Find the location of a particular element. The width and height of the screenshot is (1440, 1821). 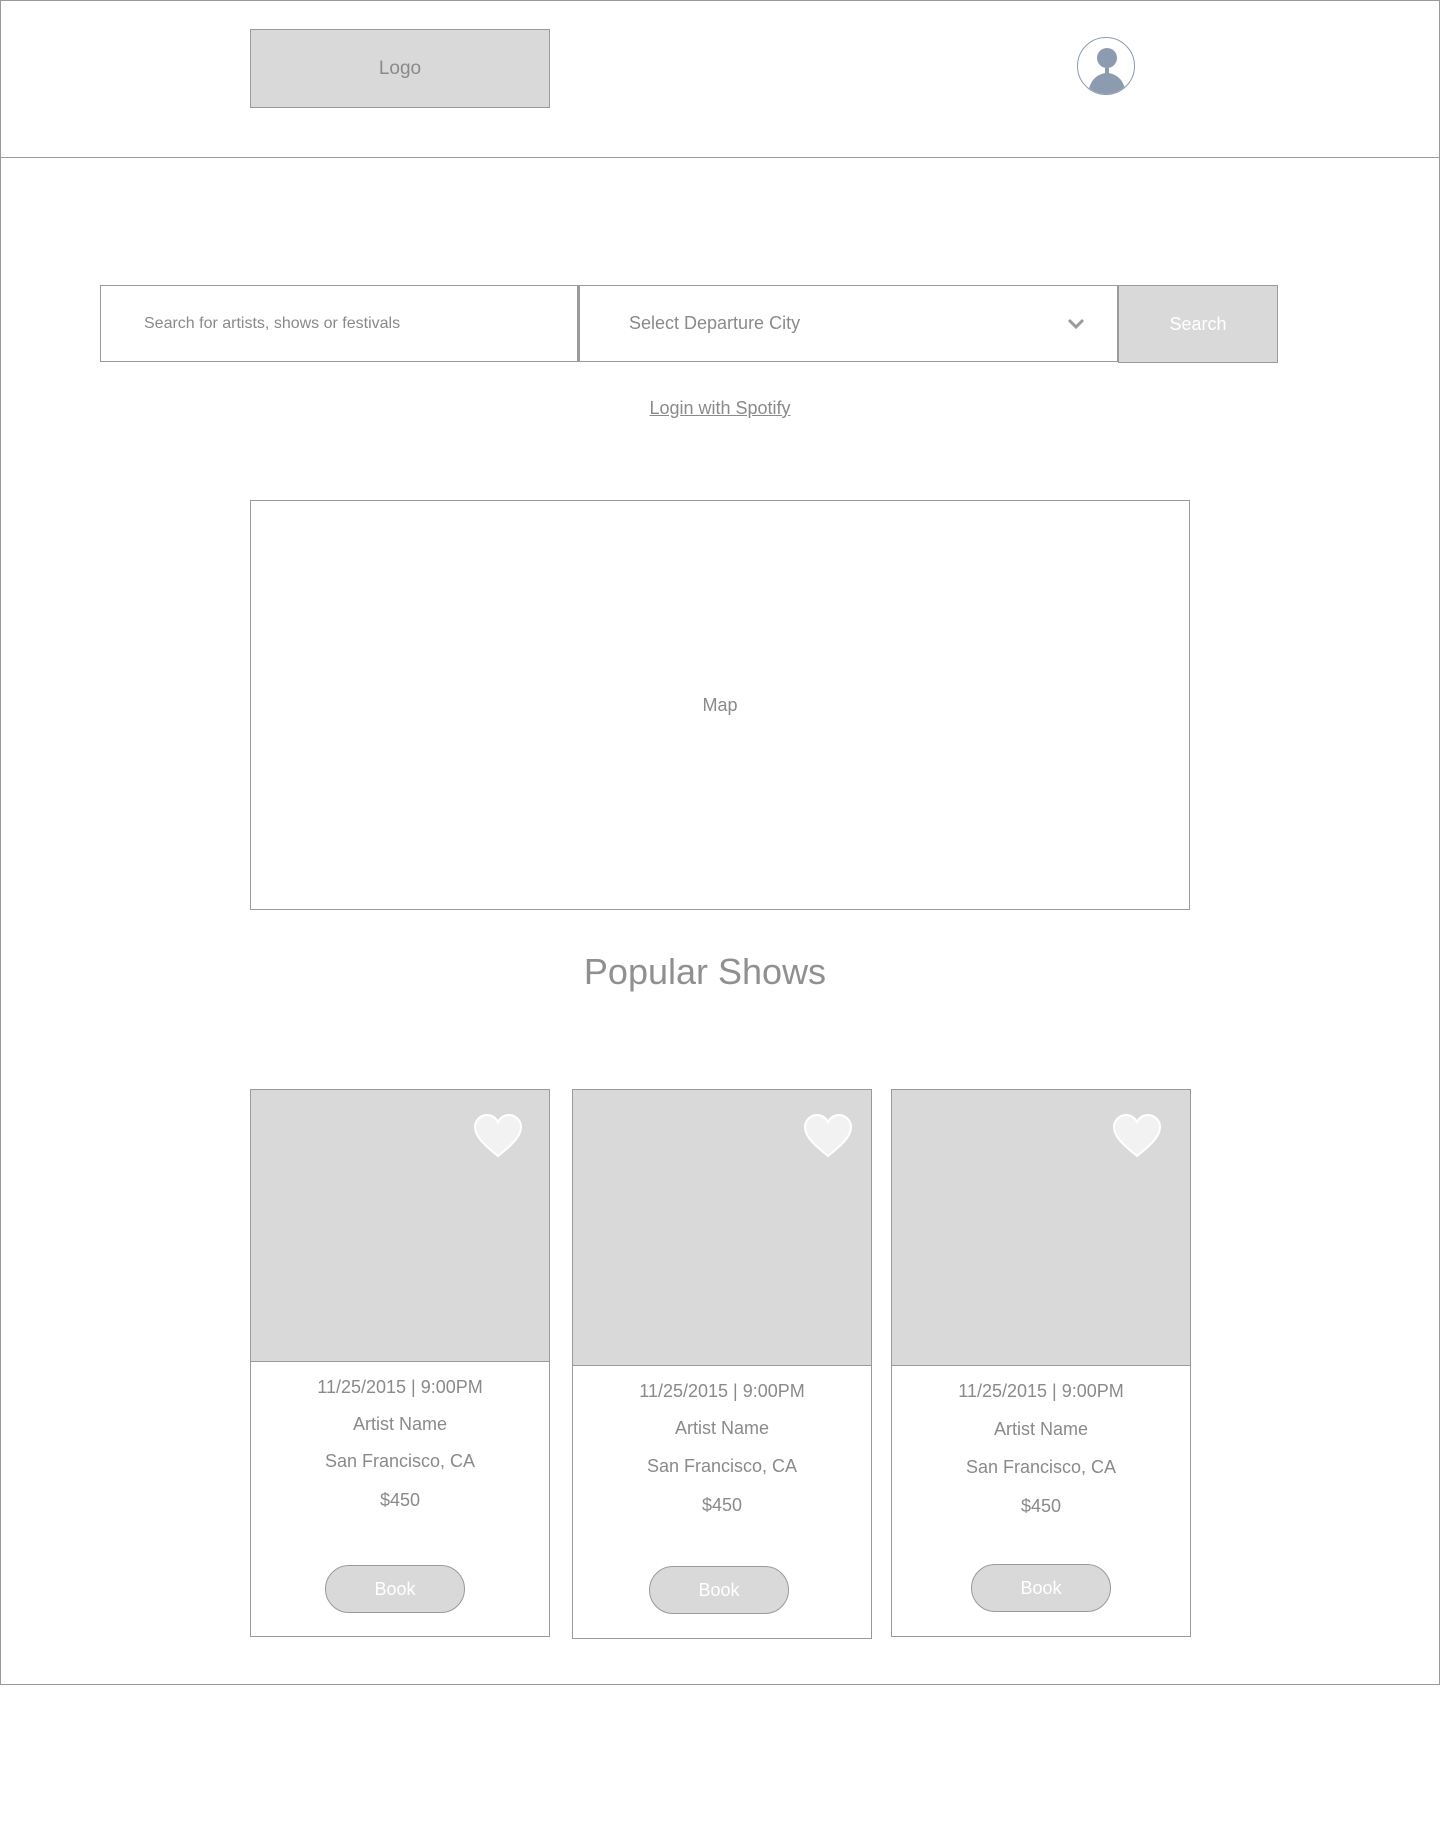

search-input: Search for artists, shows or festivals is located at coordinates (339, 323).